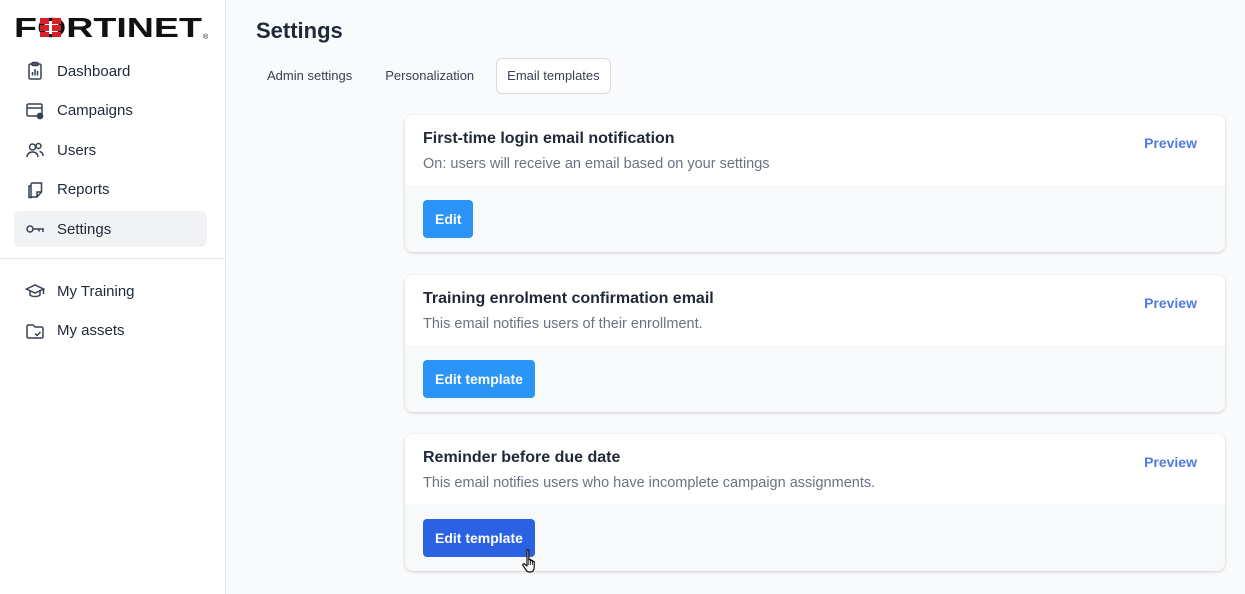 The height and width of the screenshot is (594, 1245). Describe the element at coordinates (35, 150) in the screenshot. I see `users-icon` at that location.